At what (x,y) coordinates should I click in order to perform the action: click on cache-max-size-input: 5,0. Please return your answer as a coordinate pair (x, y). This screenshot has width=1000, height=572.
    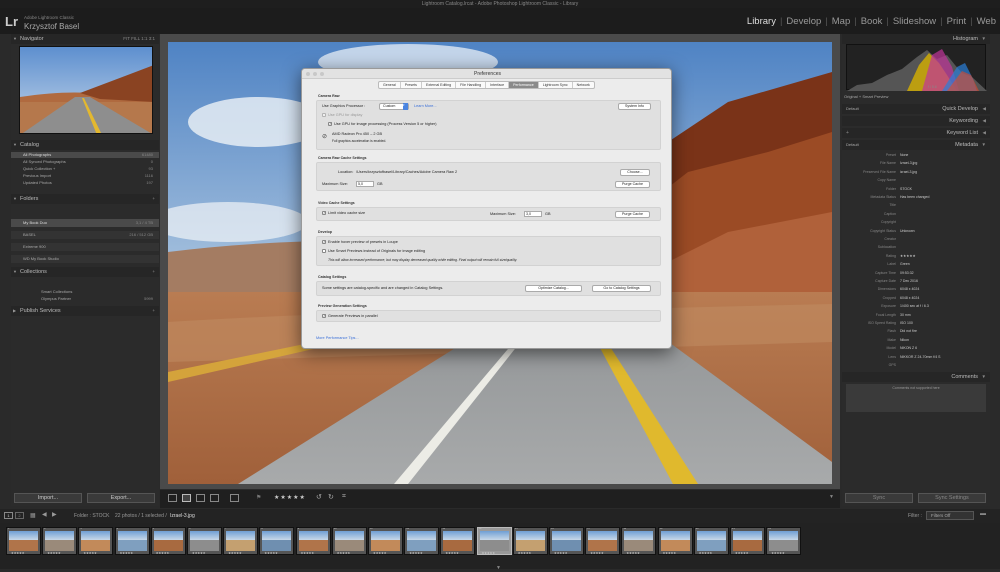
    Looking at the image, I should click on (365, 184).